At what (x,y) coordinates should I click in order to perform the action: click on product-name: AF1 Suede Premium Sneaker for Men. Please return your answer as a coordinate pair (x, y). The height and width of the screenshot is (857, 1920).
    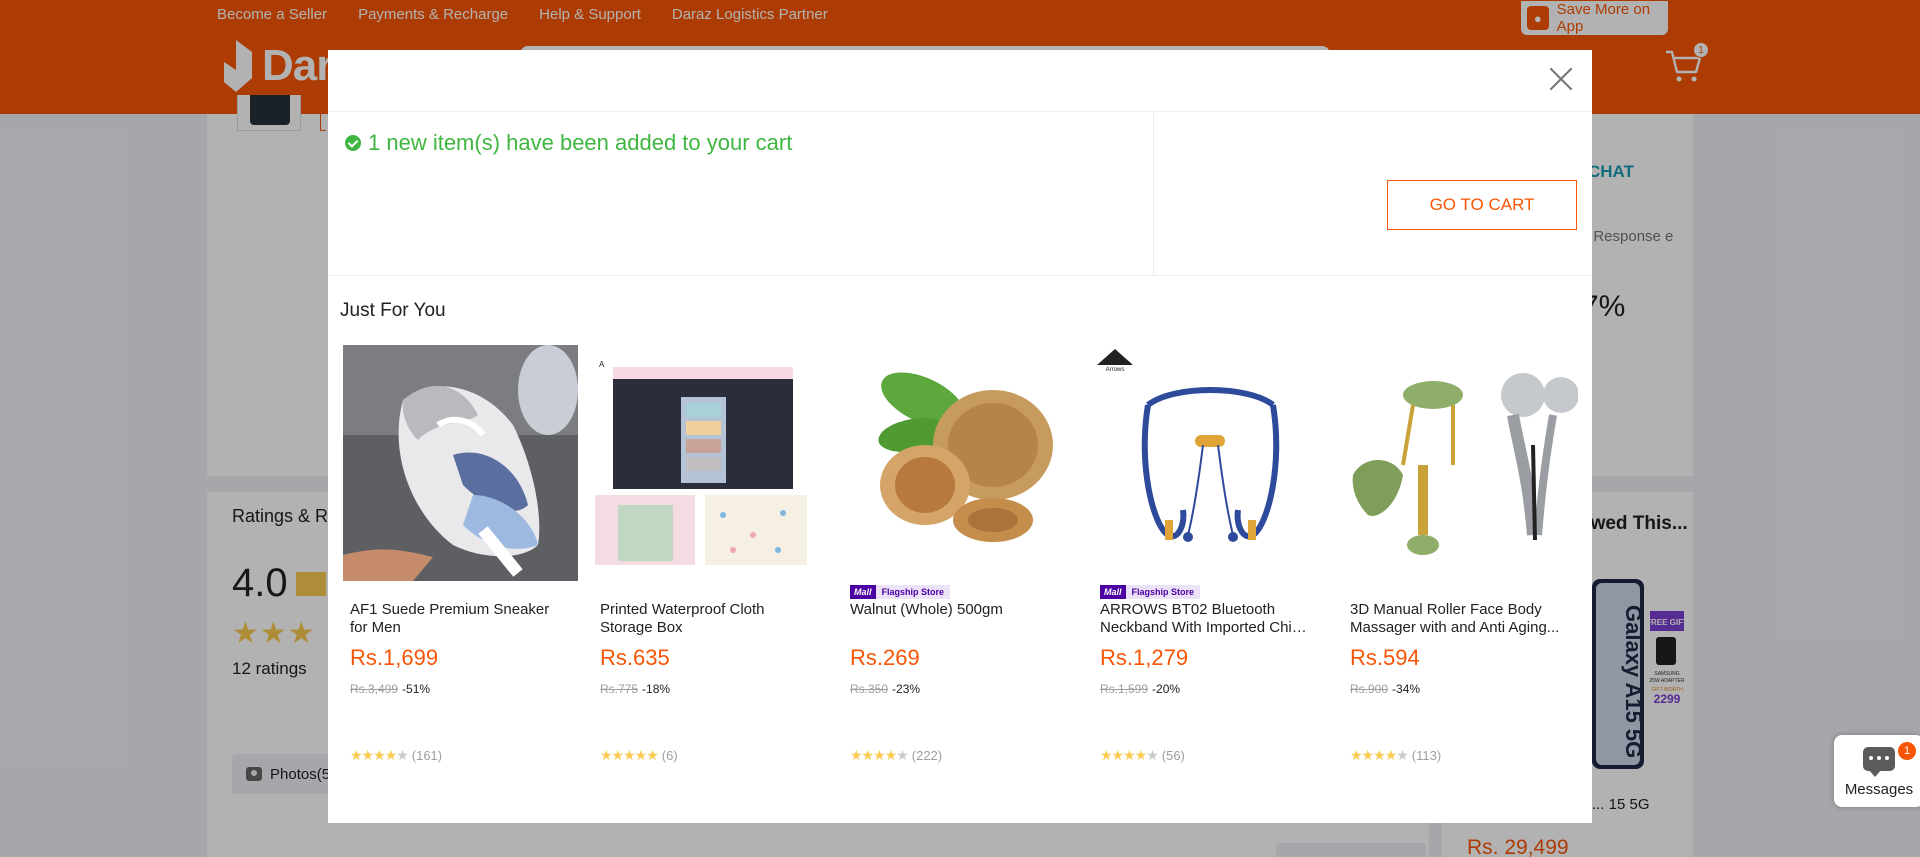
    Looking at the image, I should click on (457, 619).